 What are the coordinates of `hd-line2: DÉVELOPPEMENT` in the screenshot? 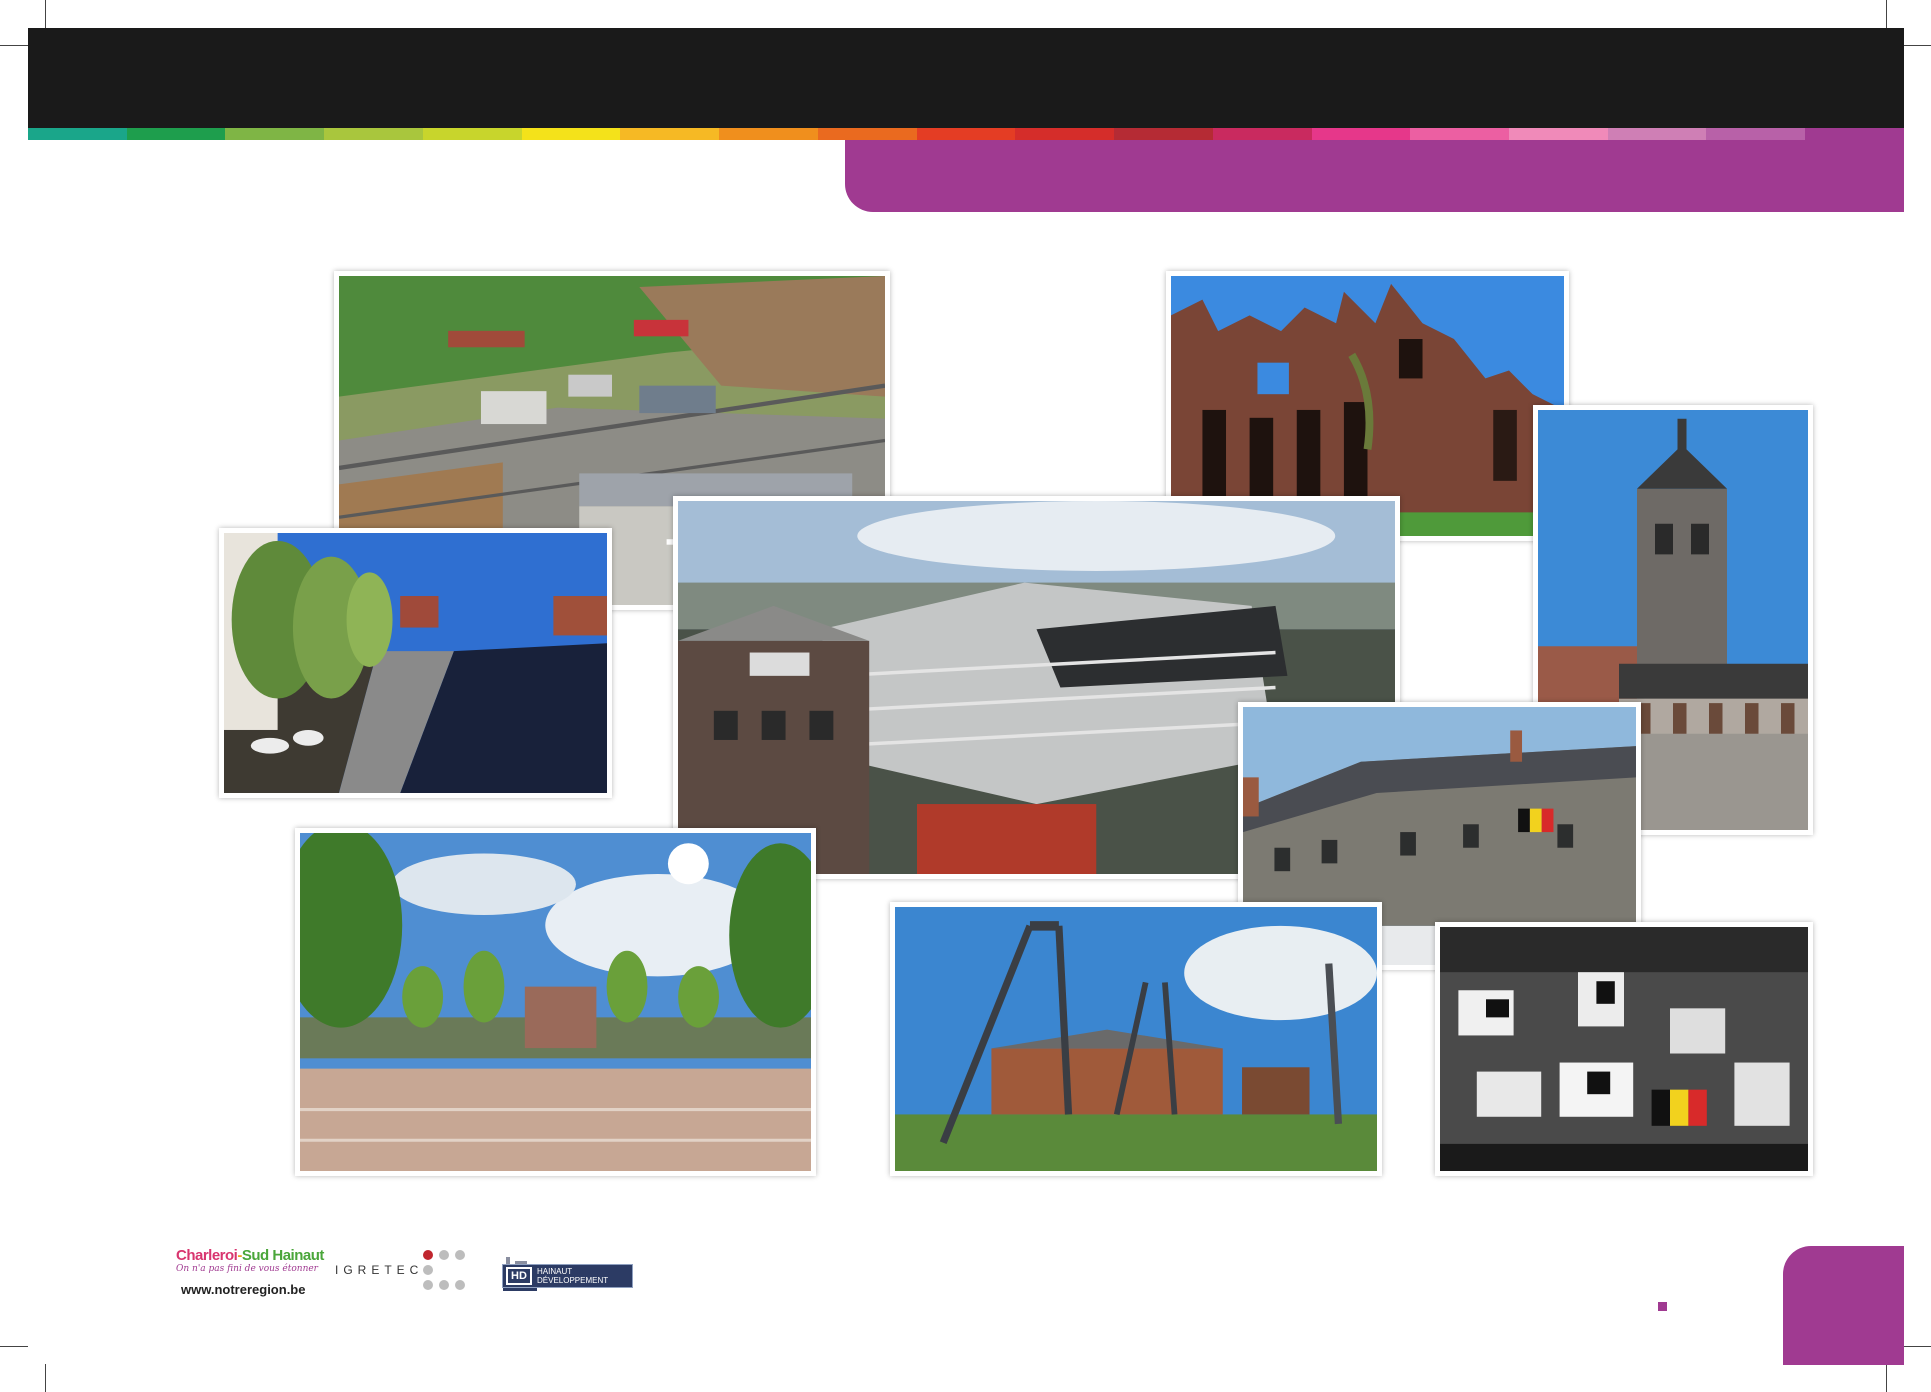 It's located at (573, 1280).